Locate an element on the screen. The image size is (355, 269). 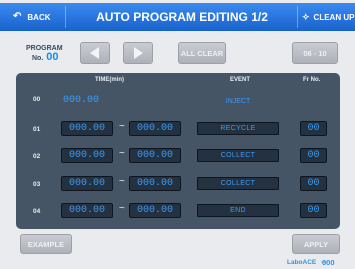
sparkle-icon: ✧ is located at coordinates (306, 16).